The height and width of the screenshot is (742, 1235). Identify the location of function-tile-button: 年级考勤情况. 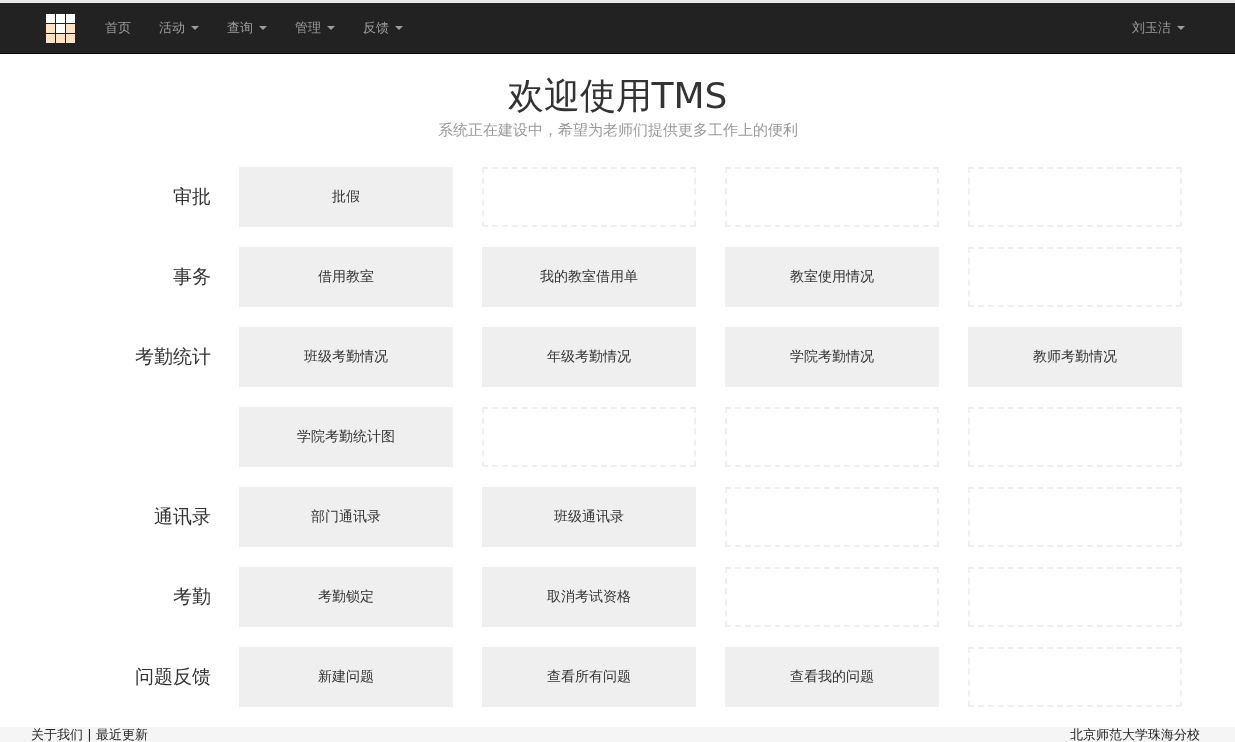
(589, 357).